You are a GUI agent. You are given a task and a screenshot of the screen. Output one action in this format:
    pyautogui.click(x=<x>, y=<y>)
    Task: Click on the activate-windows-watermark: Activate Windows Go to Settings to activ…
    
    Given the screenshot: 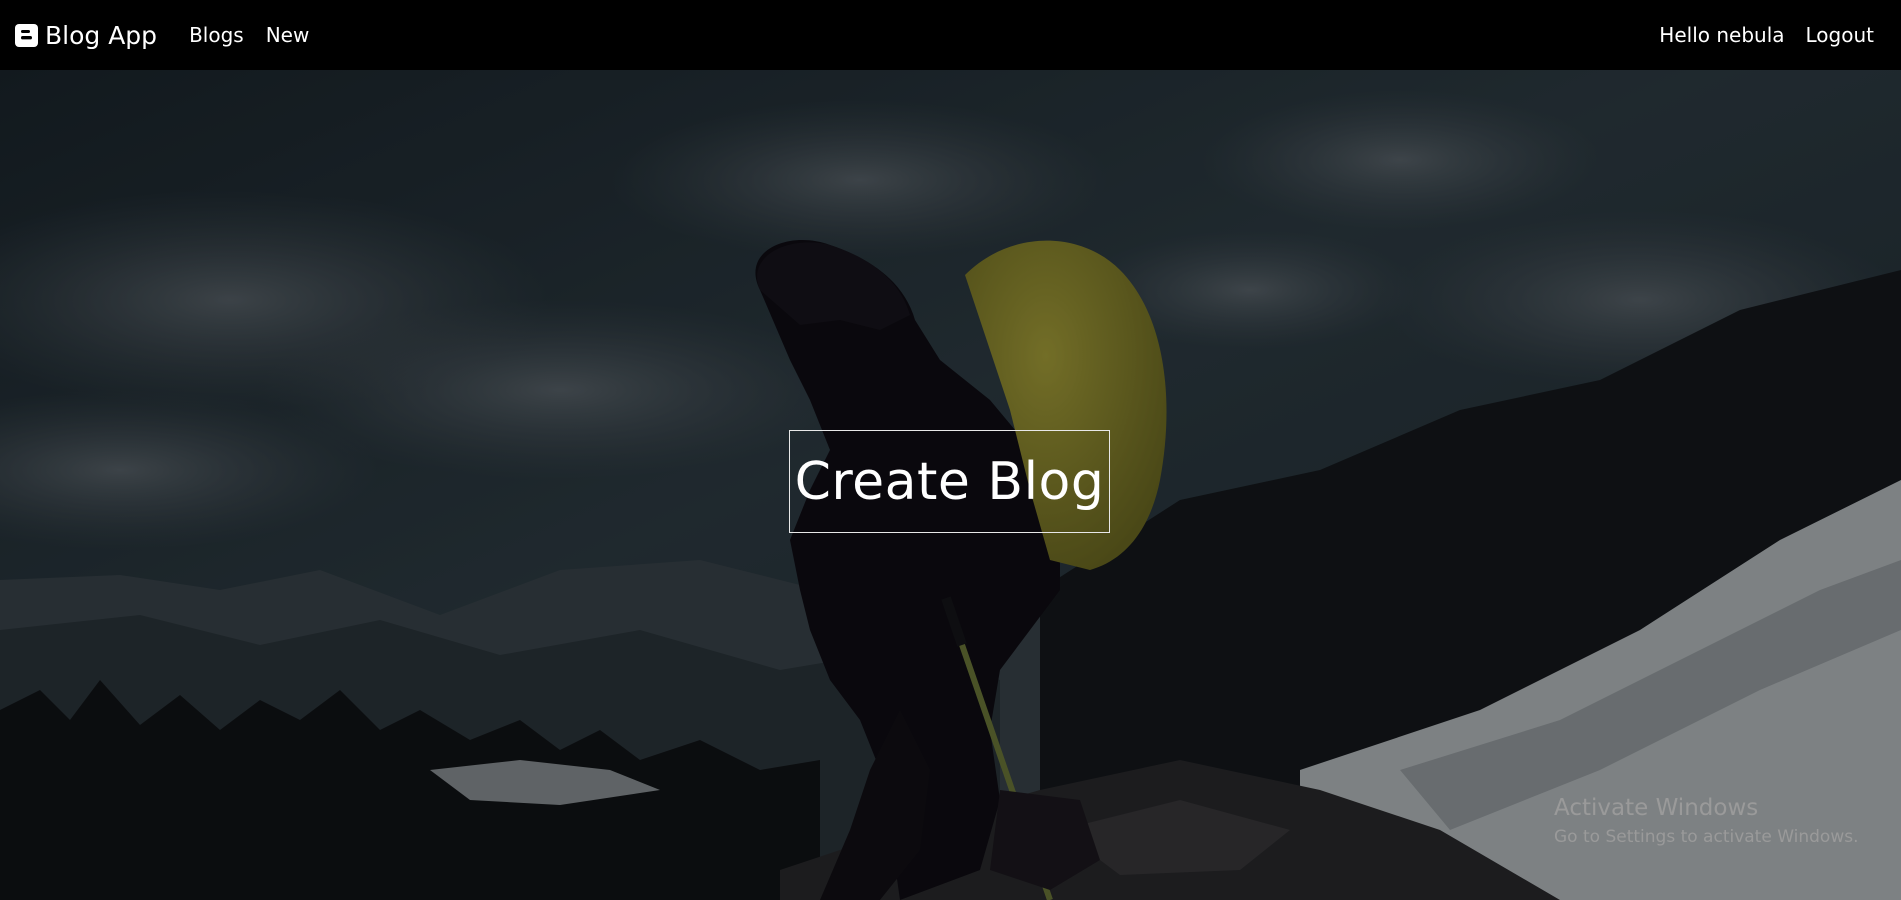 What is the action you would take?
    pyautogui.click(x=1706, y=821)
    